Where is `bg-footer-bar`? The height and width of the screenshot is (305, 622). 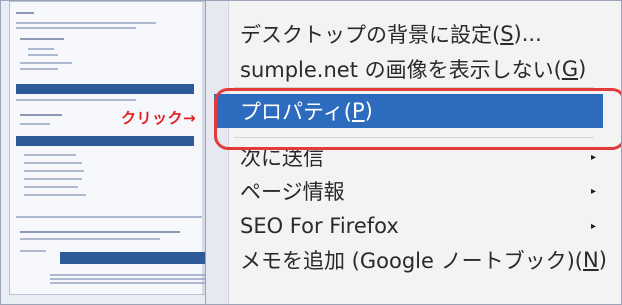
bg-footer-bar is located at coordinates (136, 258).